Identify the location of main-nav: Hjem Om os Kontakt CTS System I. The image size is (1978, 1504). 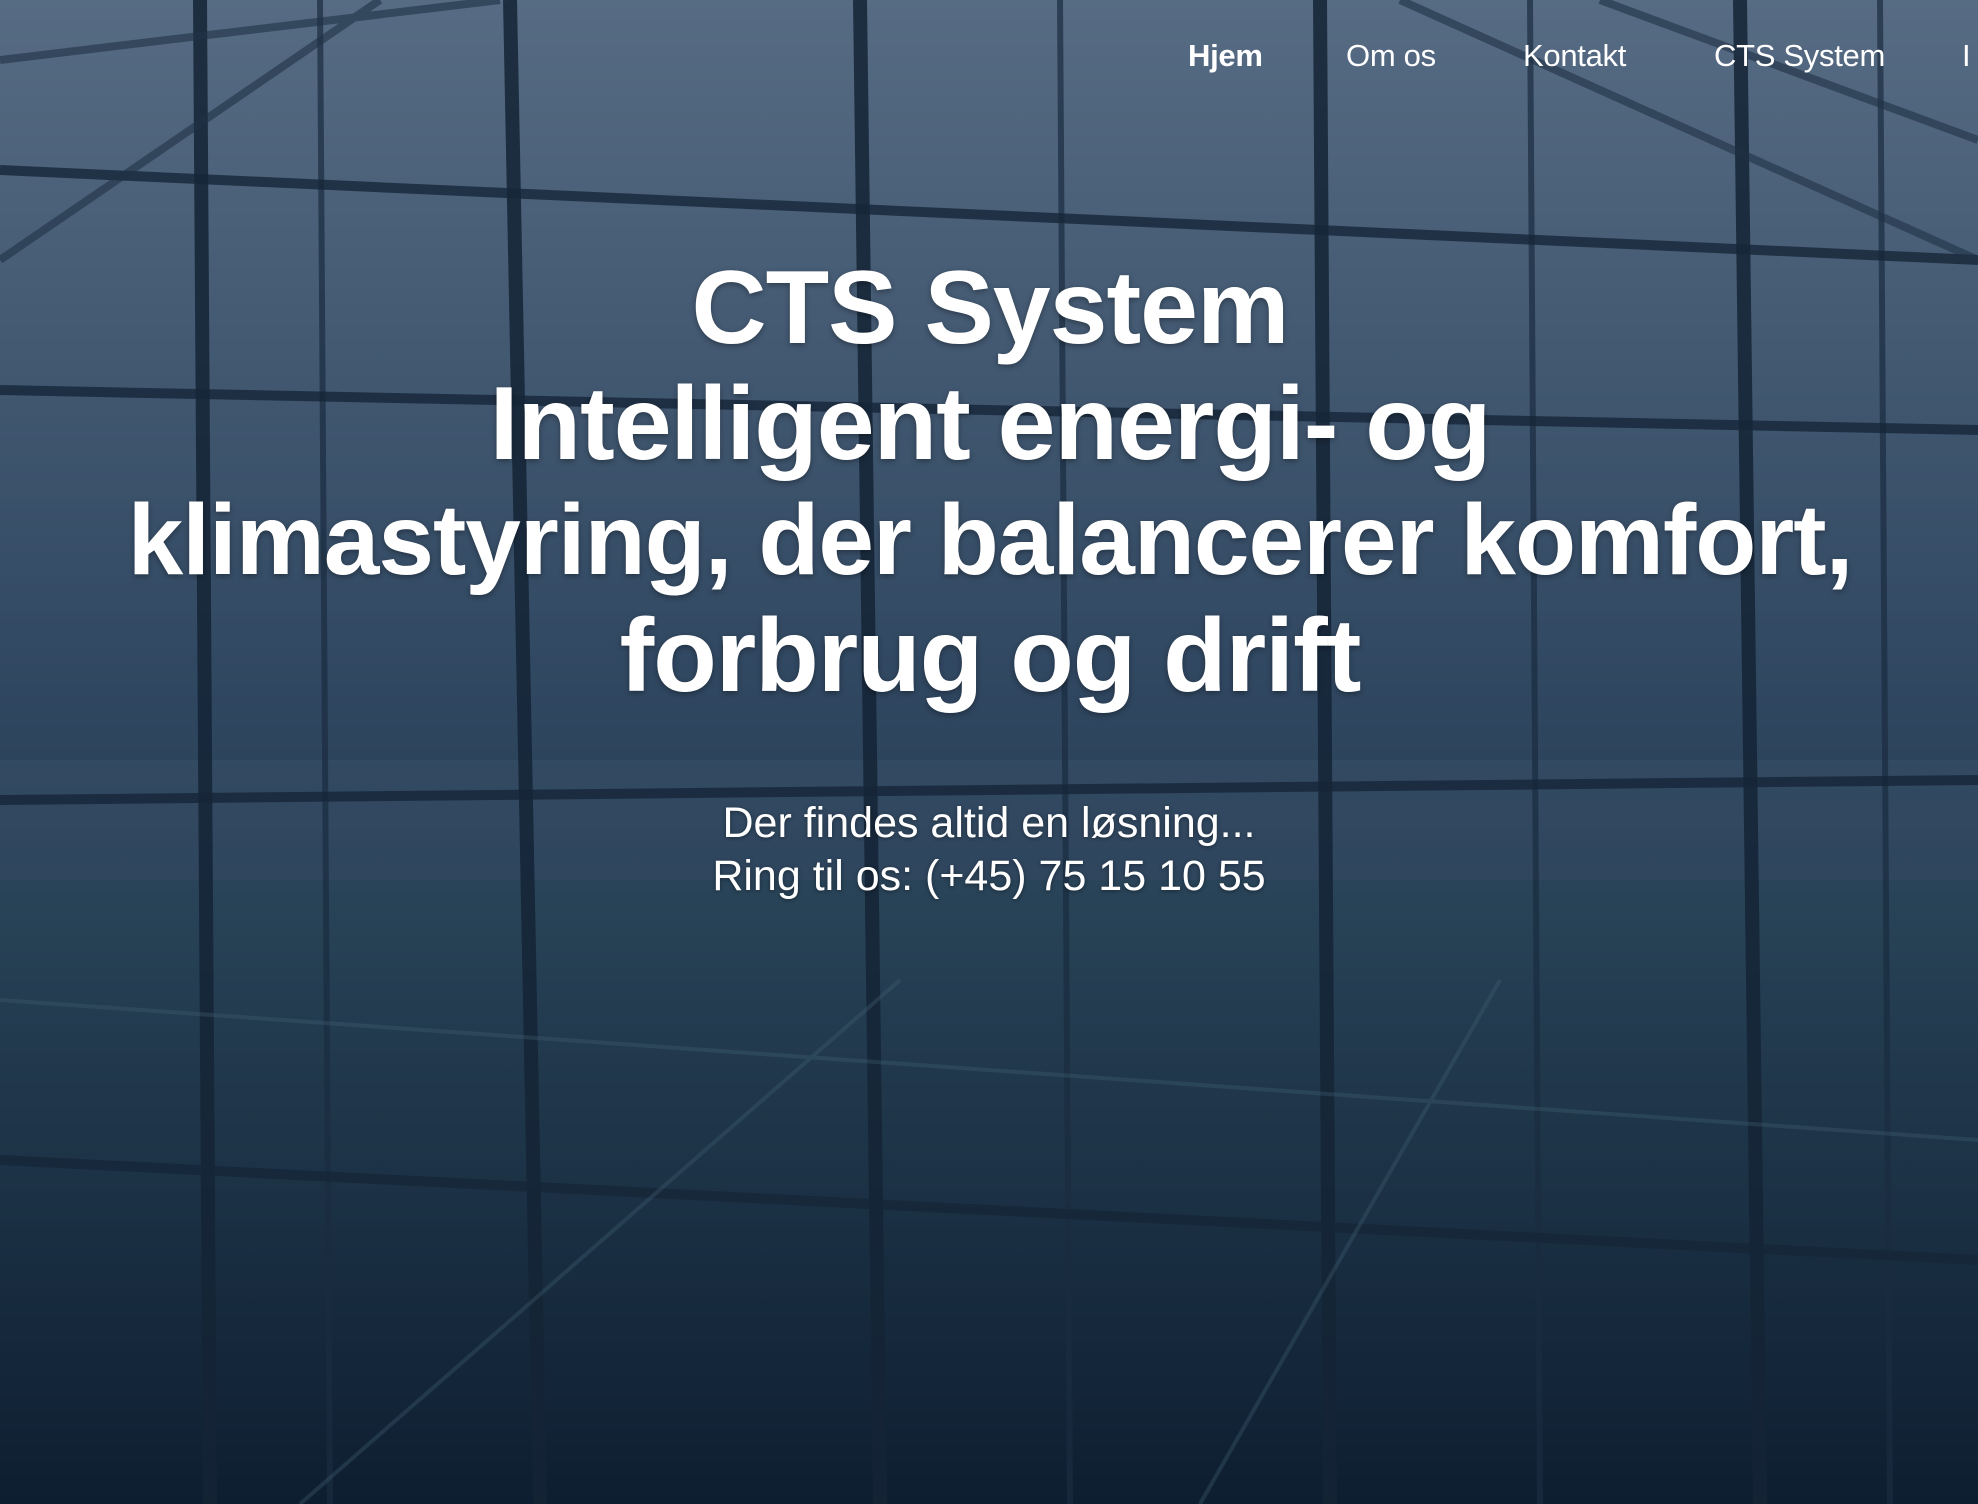
(989, 63).